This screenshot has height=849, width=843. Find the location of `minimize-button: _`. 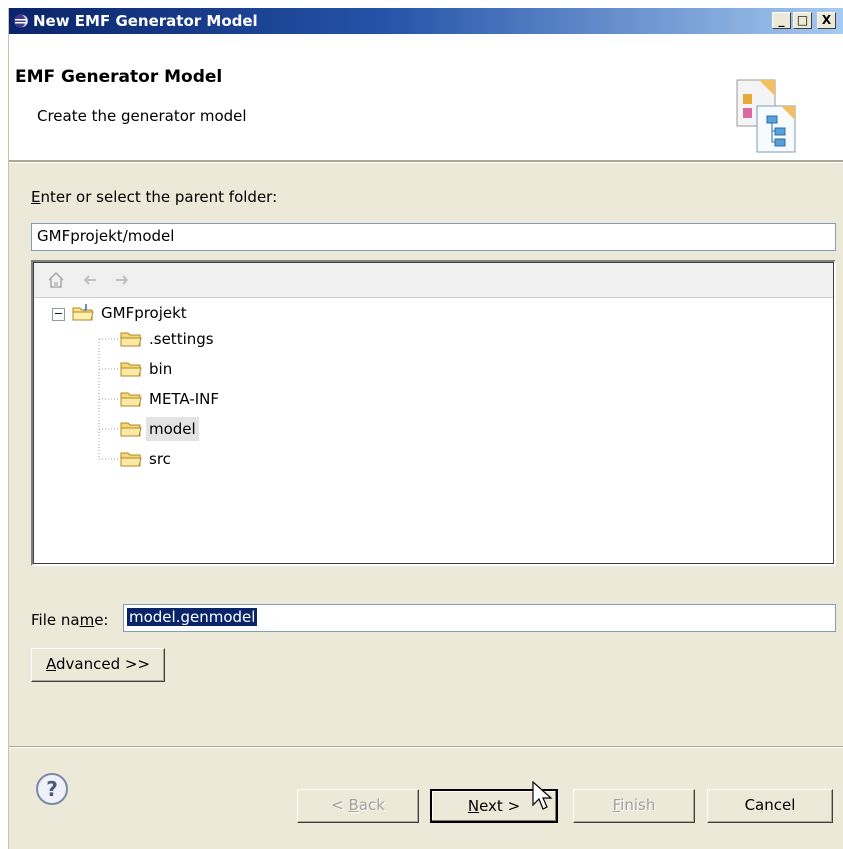

minimize-button: _ is located at coordinates (781, 20).